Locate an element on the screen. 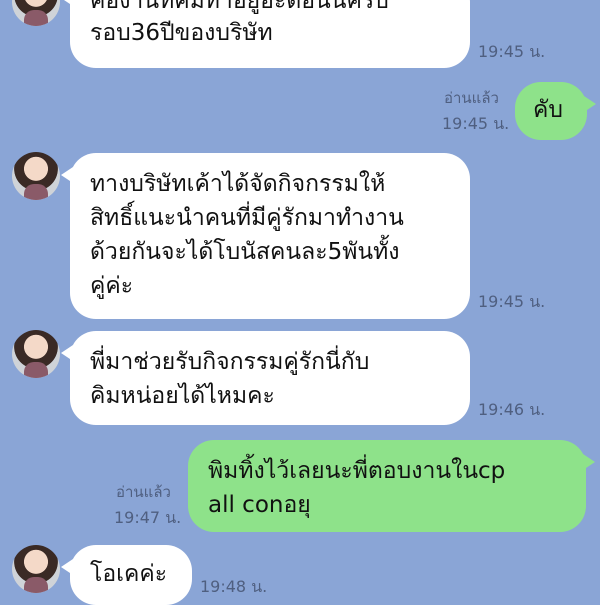 The image size is (600, 605). message-line: รอบ36ปีของบริษัท is located at coordinates (181, 33).